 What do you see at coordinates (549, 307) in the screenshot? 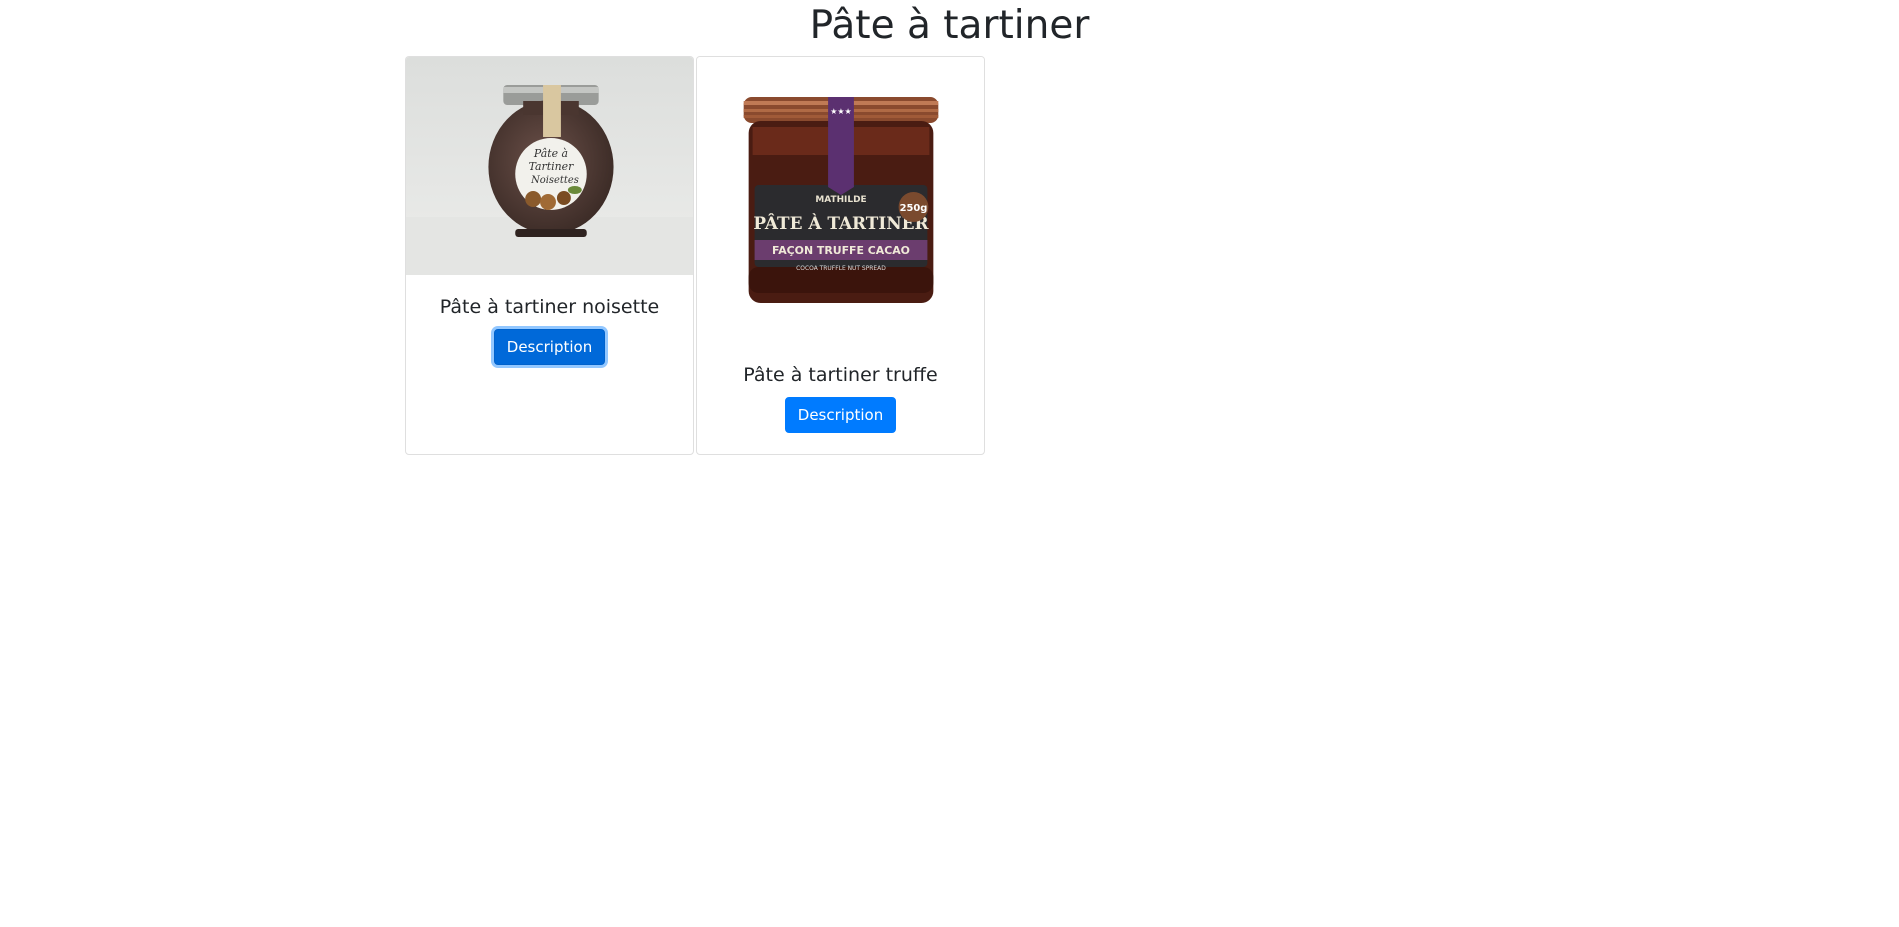
I see `product-title: Pâte à tartiner noisette` at bounding box center [549, 307].